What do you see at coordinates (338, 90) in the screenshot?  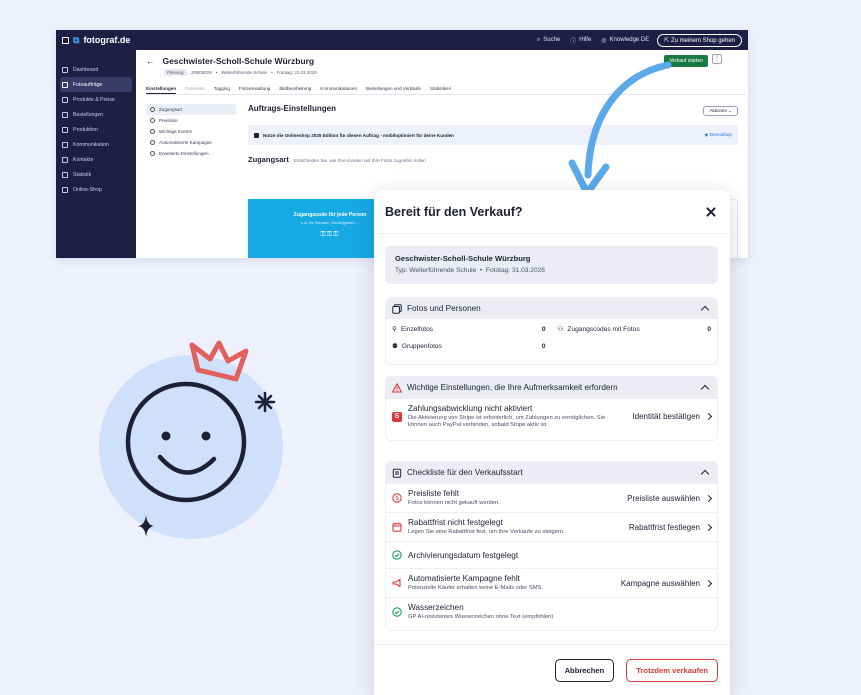 I see `tab-kommunikationen: Kommunikationen` at bounding box center [338, 90].